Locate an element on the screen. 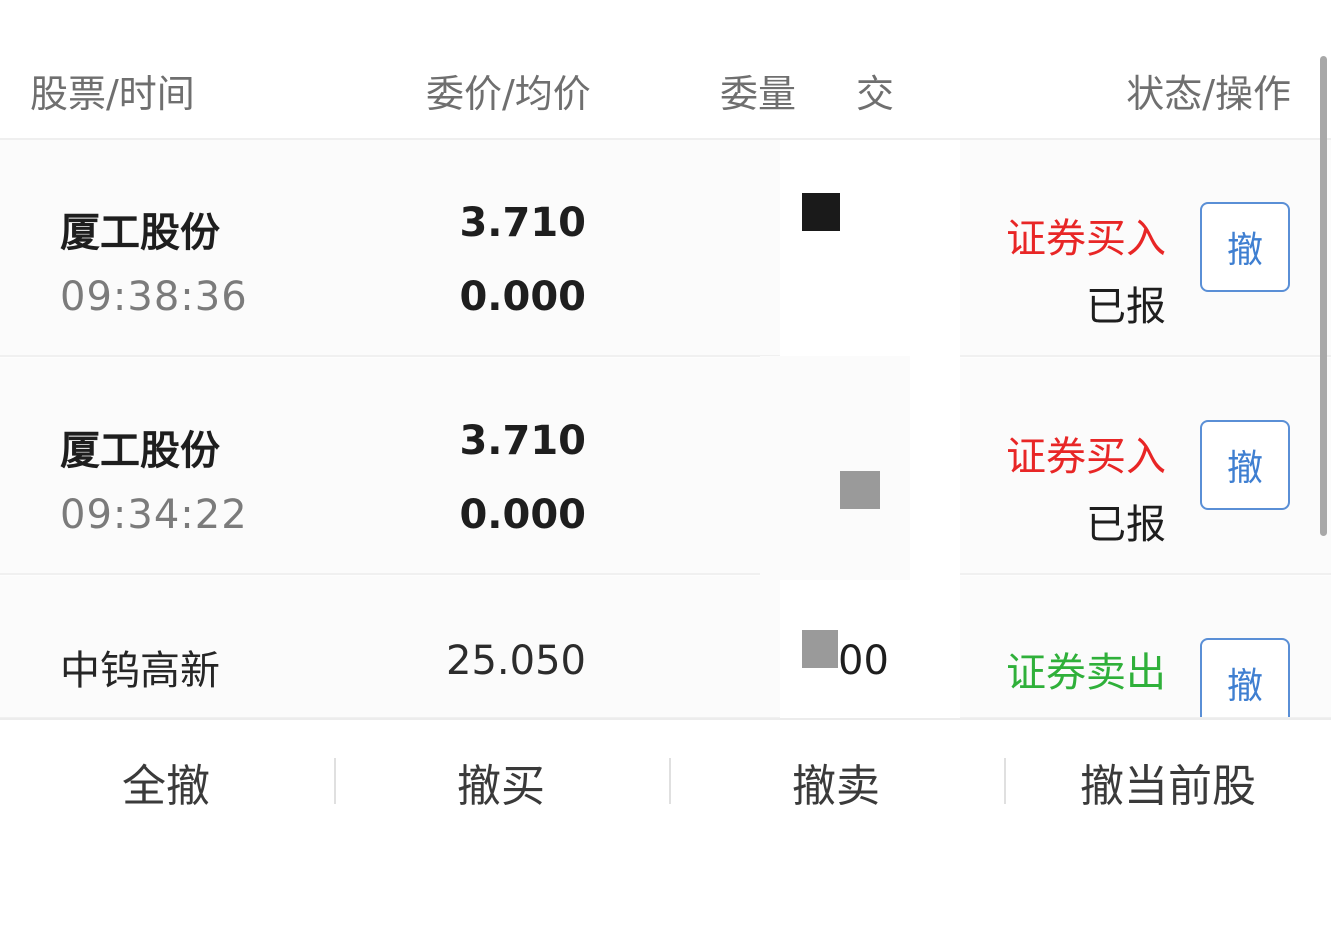 This screenshot has width=1331, height=925. order-qty-visible: 00 is located at coordinates (863, 661).